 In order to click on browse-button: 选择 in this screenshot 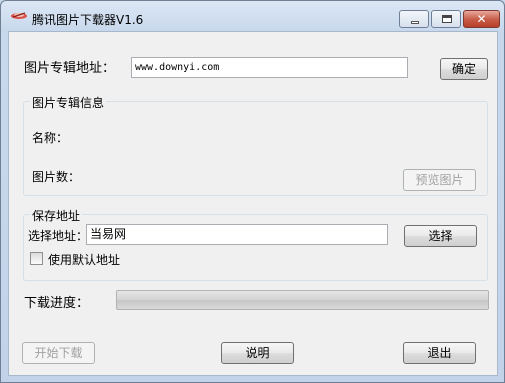, I will do `click(440, 236)`.